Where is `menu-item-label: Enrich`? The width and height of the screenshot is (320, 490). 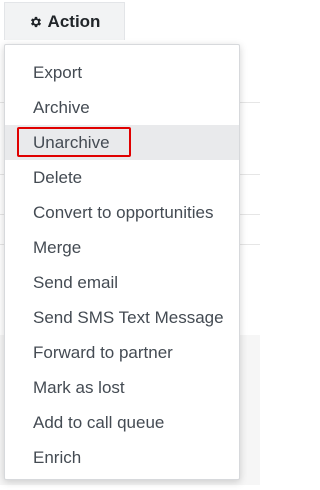 menu-item-label: Enrich is located at coordinates (57, 457).